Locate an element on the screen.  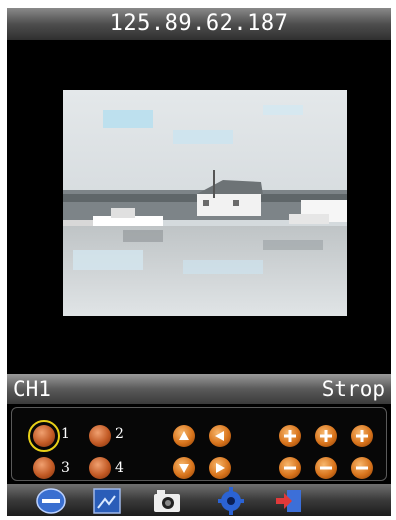
iris-close-button is located at coordinates (362, 468).